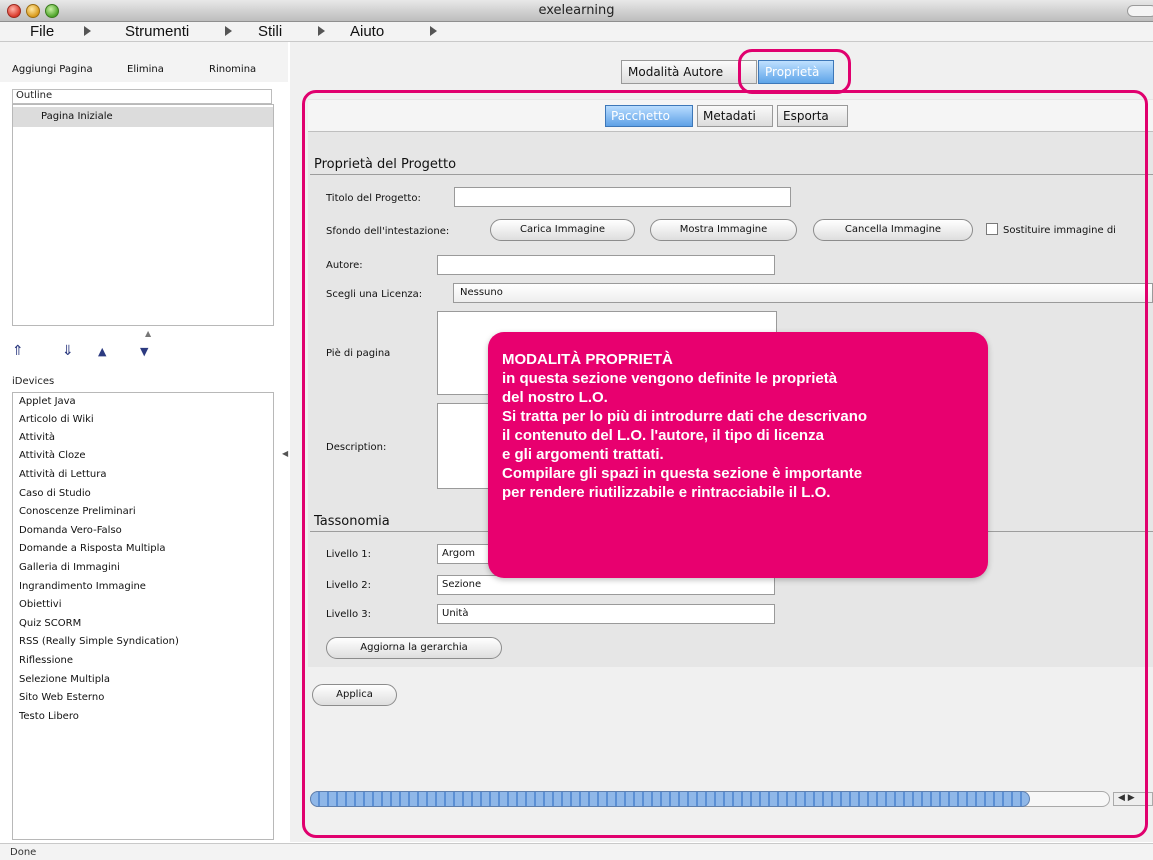 Image resolution: width=1153 pixels, height=860 pixels. I want to click on menu-stili-arrow-icon, so click(321, 31).